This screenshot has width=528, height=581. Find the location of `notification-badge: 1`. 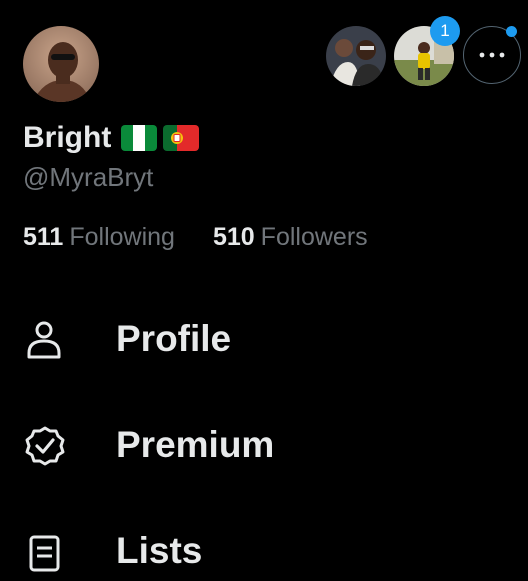

notification-badge: 1 is located at coordinates (445, 31).